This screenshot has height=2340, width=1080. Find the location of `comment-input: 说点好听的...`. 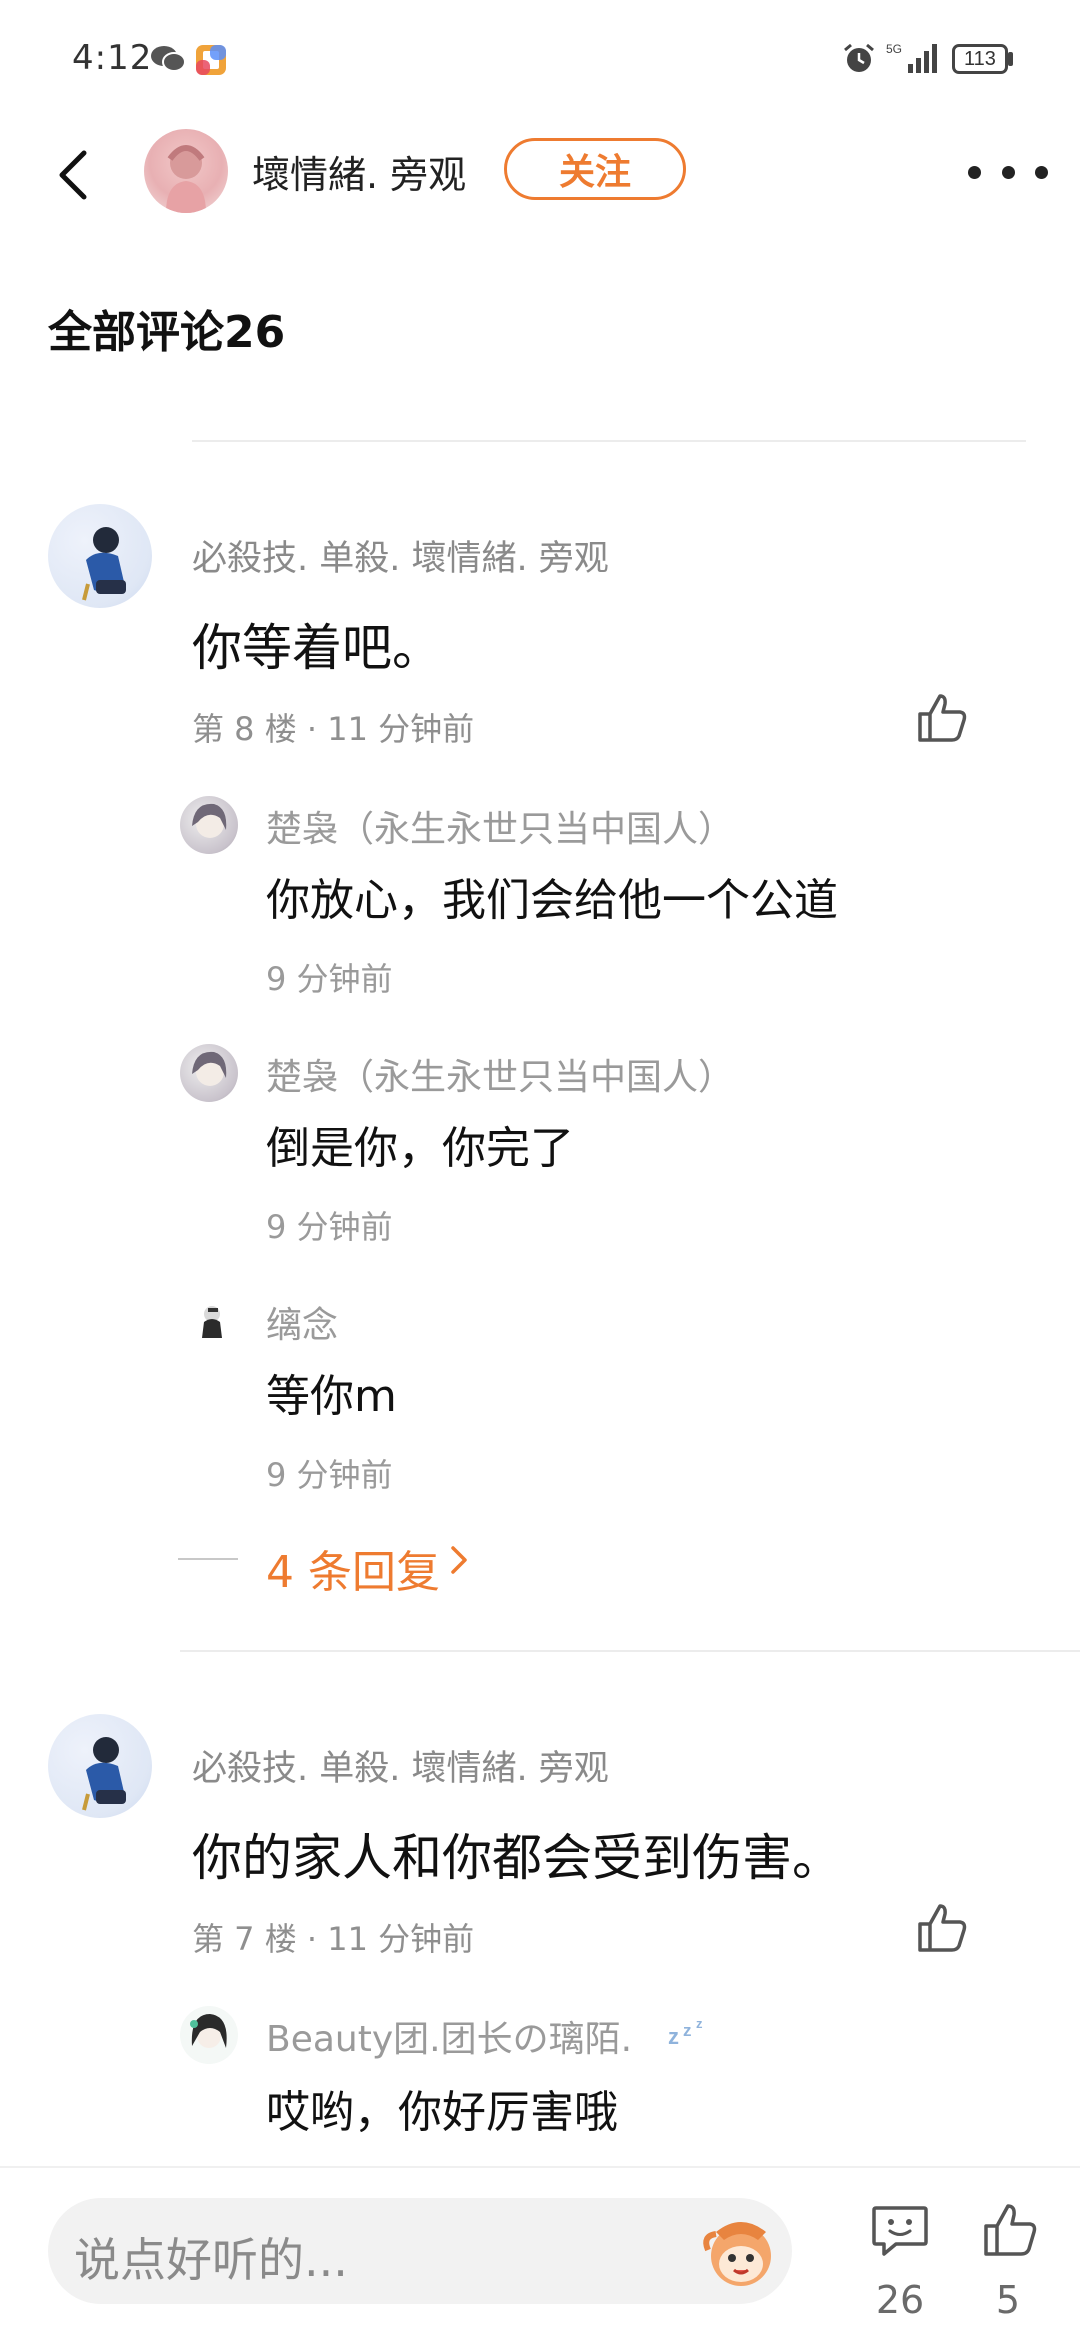

comment-input: 说点好听的... is located at coordinates (420, 2251).